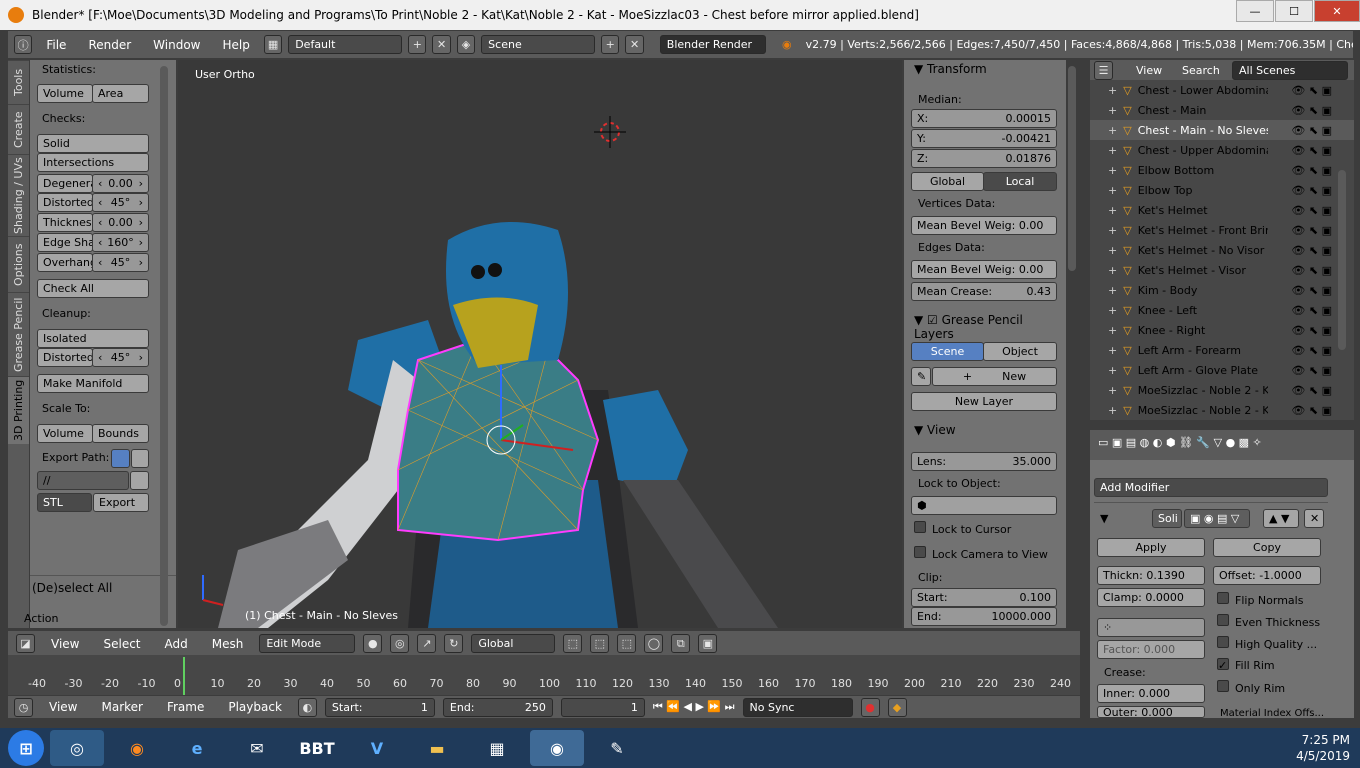  I want to click on remove-layout-icon: ✕, so click(441, 44).